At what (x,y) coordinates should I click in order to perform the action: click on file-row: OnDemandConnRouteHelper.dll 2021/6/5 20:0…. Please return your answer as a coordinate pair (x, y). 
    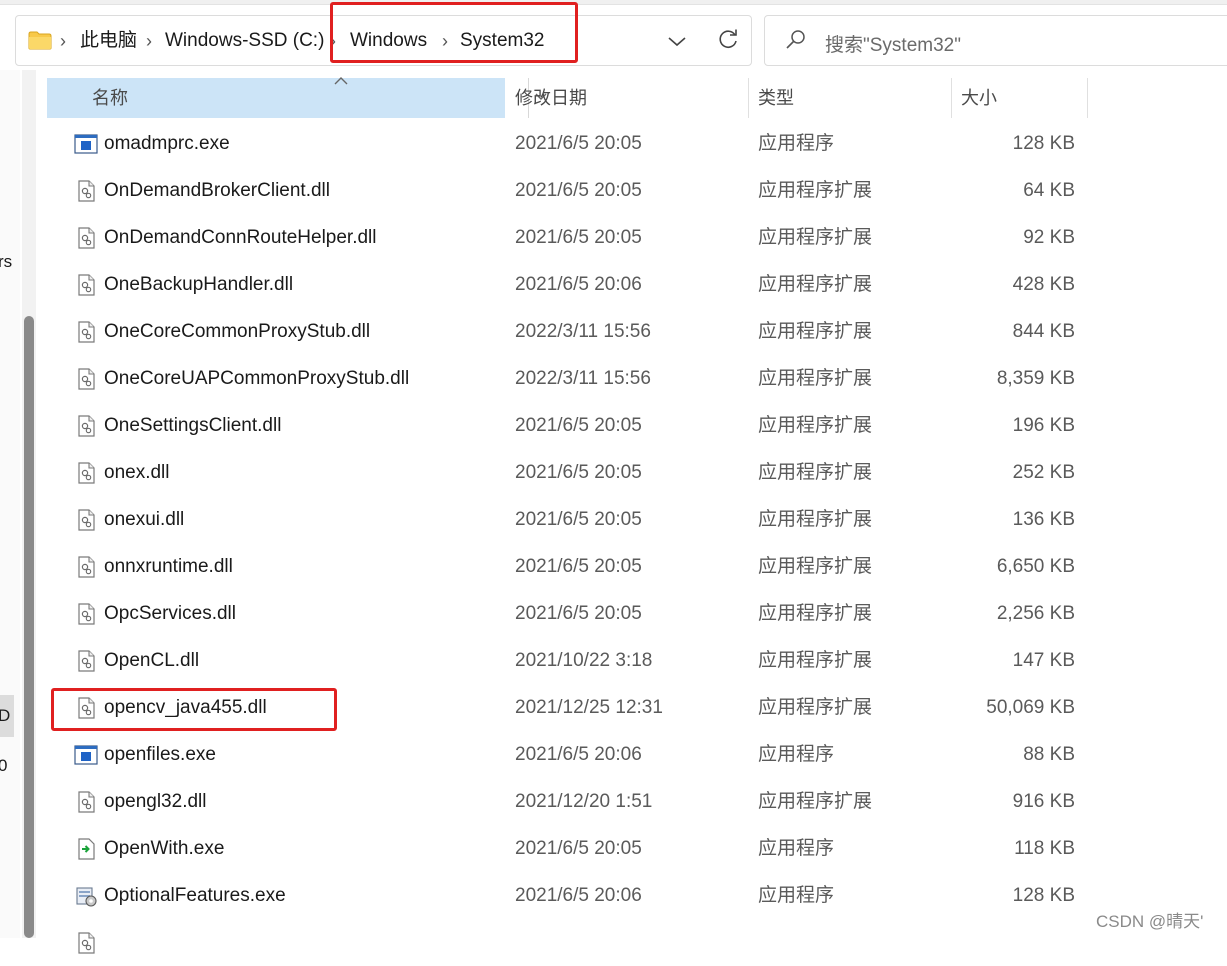
    Looking at the image, I should click on (567, 237).